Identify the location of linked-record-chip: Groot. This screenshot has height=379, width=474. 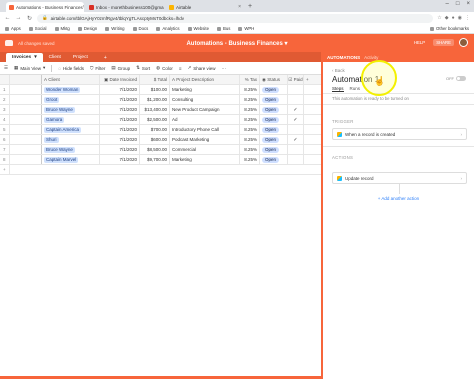
(52, 99).